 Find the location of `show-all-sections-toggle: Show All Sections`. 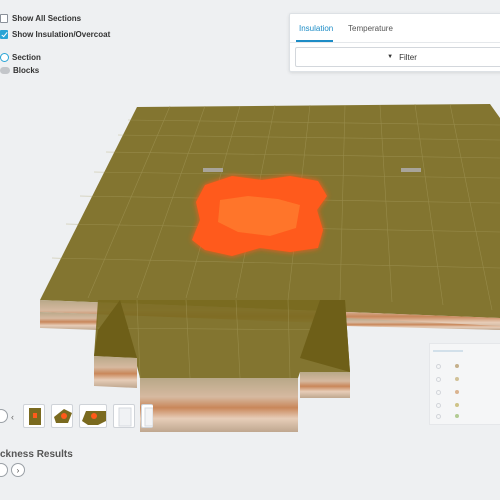

show-all-sections-toggle: Show All Sections is located at coordinates (40, 18).